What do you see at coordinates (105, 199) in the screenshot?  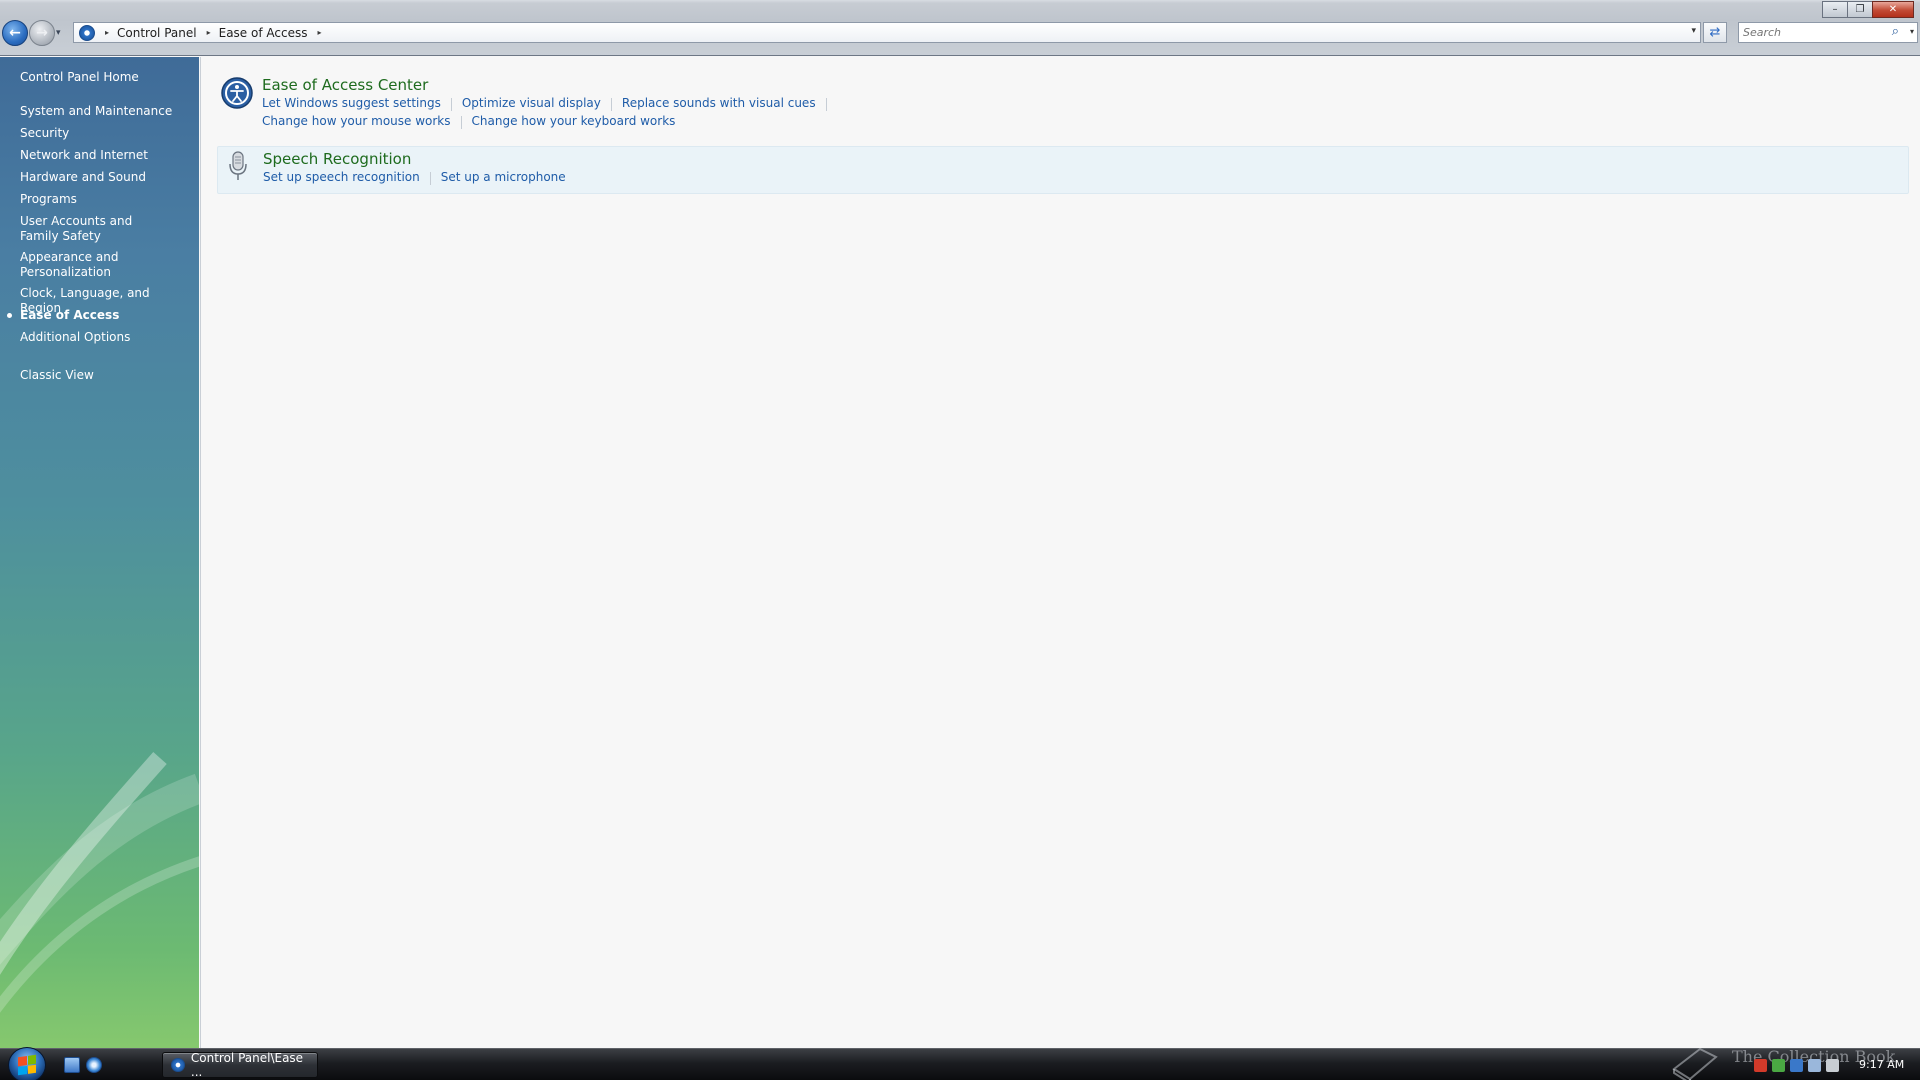 I see `sidebar-item-programs: Programs` at bounding box center [105, 199].